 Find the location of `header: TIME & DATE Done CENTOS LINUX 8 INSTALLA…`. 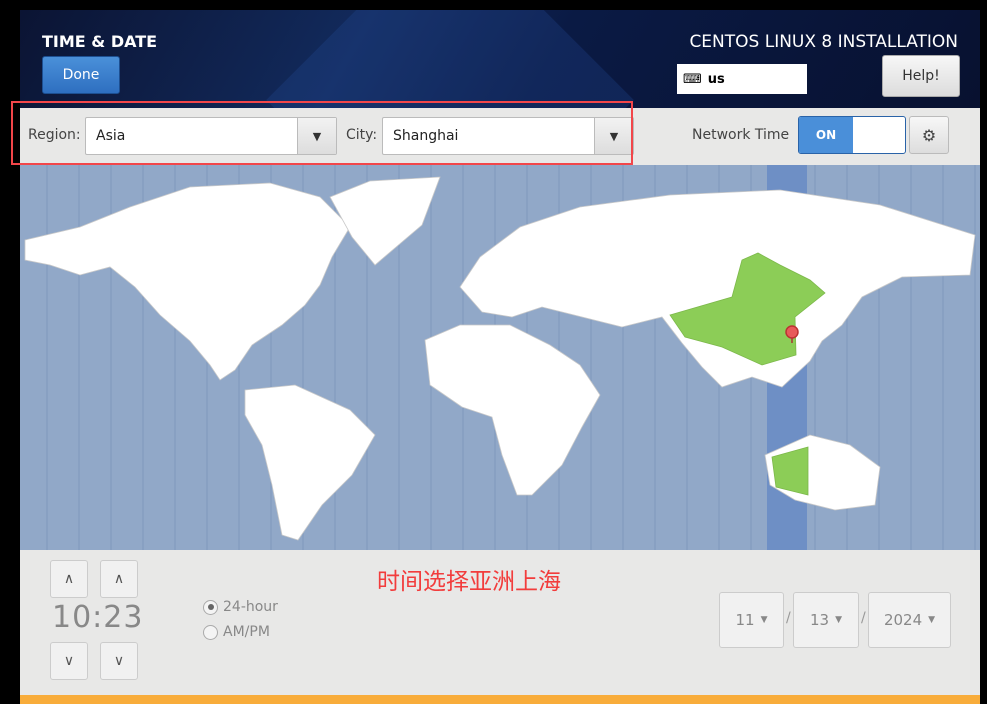

header: TIME & DATE Done CENTOS LINUX 8 INSTALLA… is located at coordinates (500, 59).